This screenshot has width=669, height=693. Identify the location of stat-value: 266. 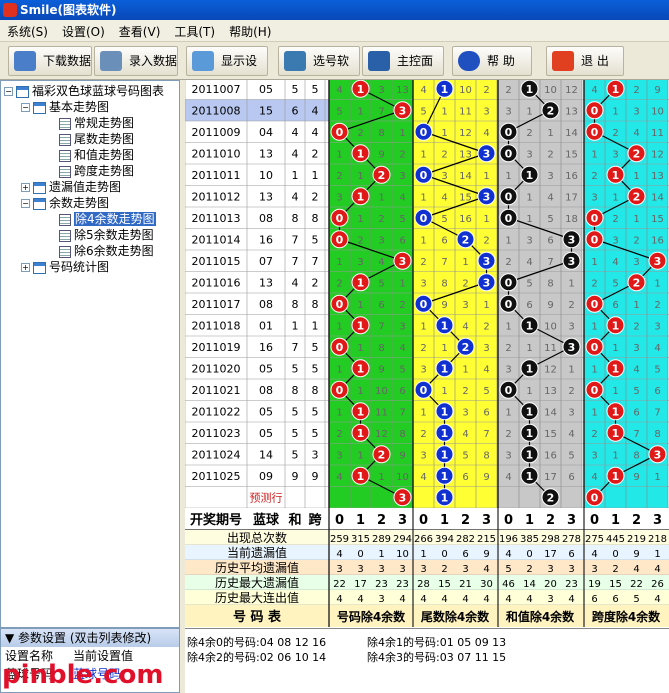
(423, 539).